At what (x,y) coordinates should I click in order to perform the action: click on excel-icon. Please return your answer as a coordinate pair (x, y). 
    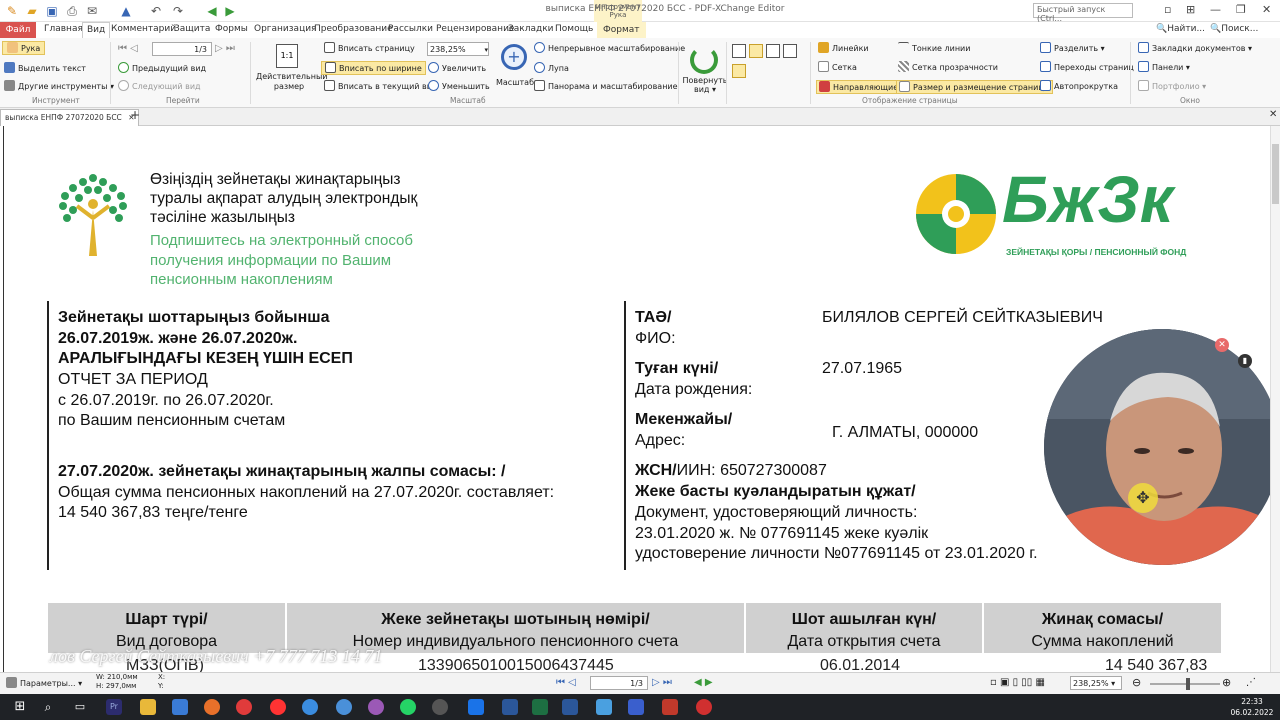
    Looking at the image, I should click on (540, 707).